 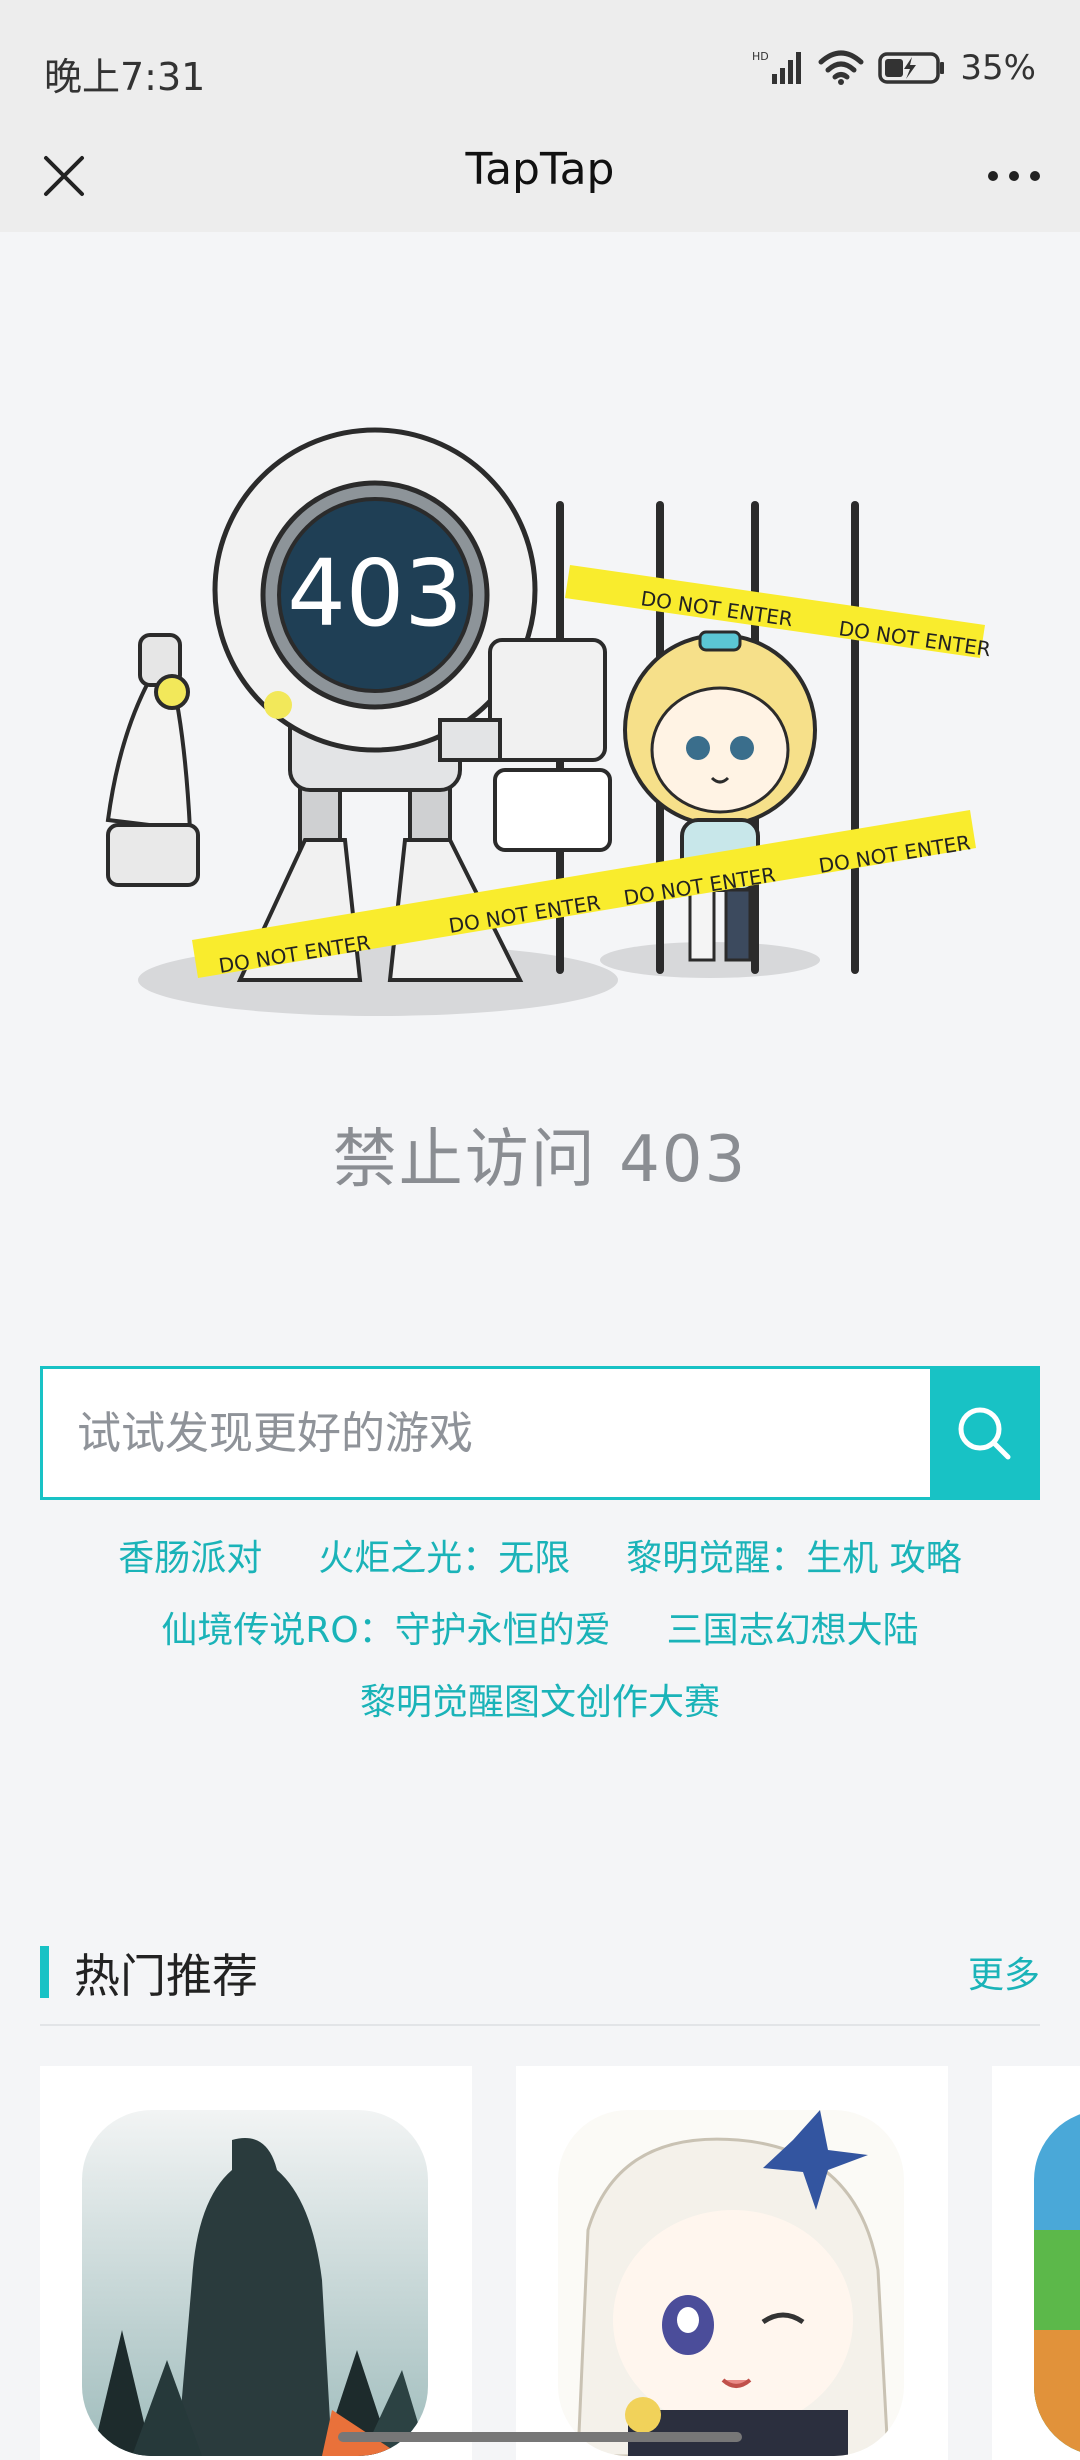 What do you see at coordinates (720, 796) in the screenshot?
I see `character-figure` at bounding box center [720, 796].